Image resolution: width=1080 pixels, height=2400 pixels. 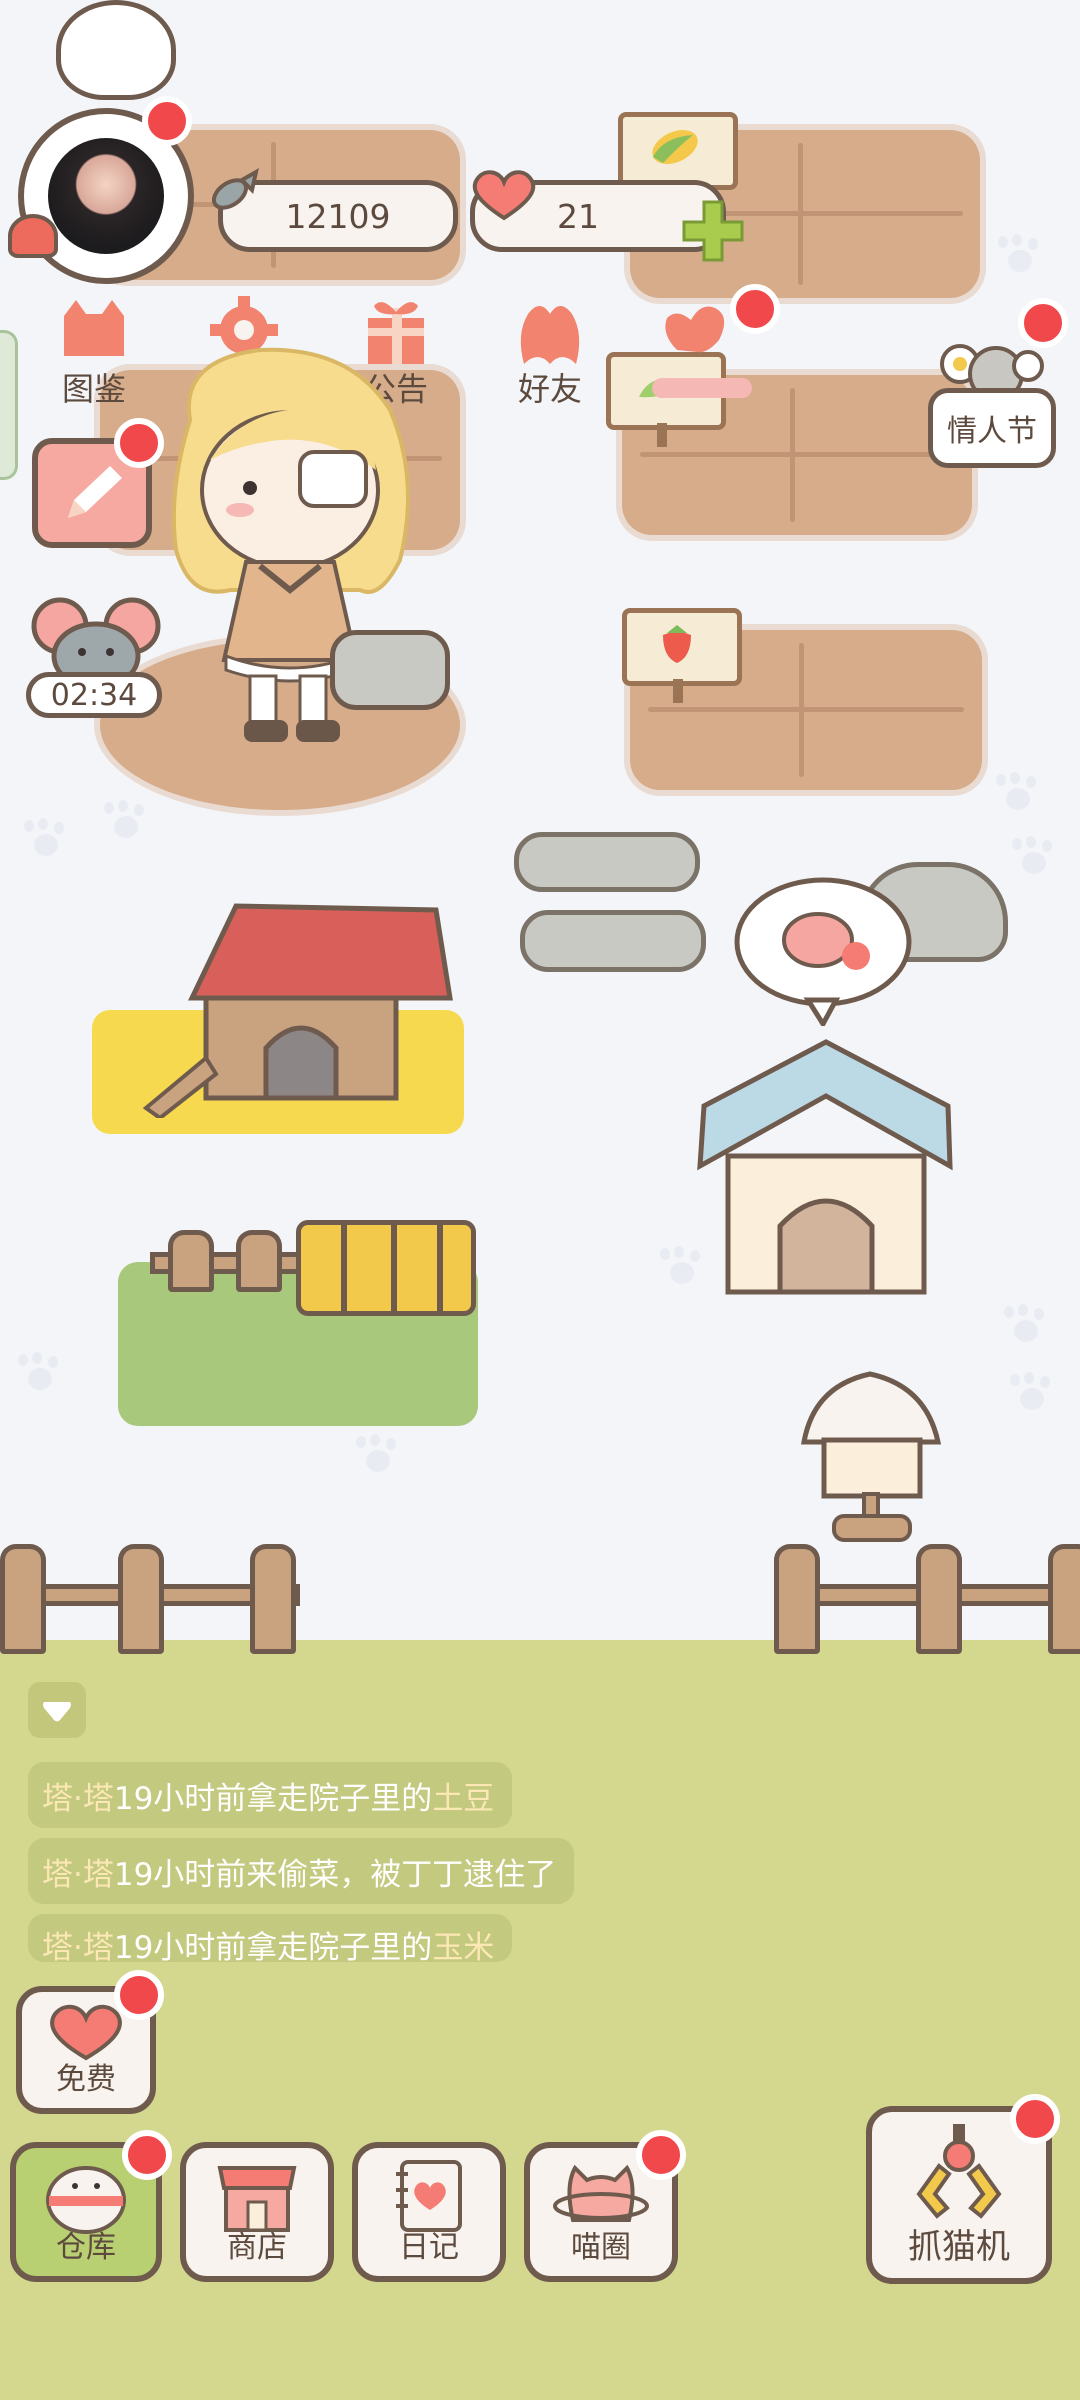 What do you see at coordinates (86, 2247) in the screenshot?
I see `warehouse-label: 仓库` at bounding box center [86, 2247].